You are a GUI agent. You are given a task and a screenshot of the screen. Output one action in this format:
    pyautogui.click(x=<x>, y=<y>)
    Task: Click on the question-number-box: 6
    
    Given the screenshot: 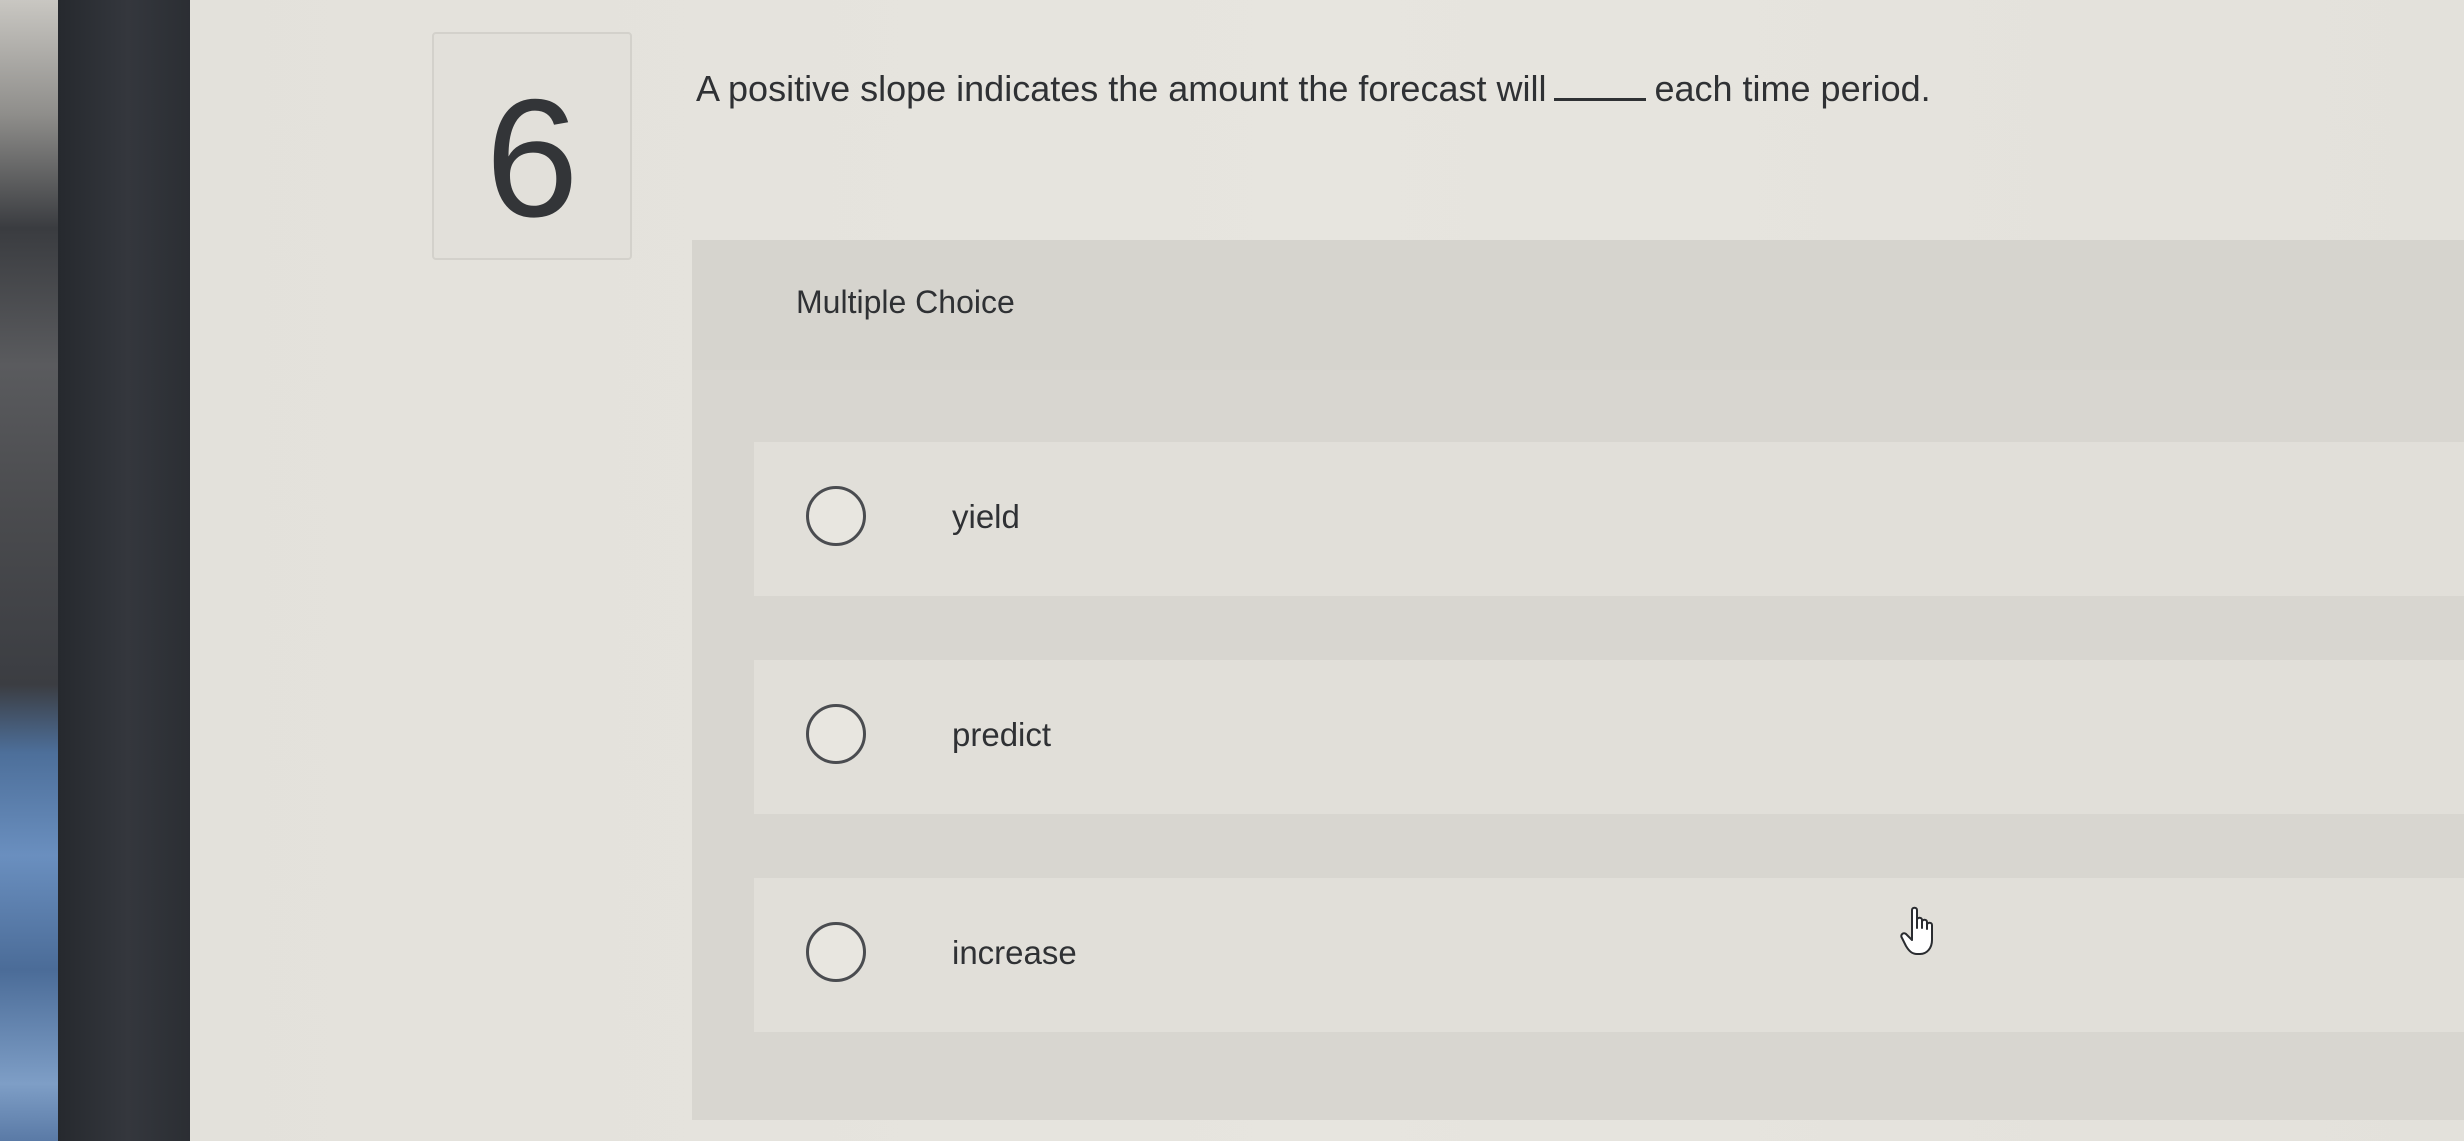 What is the action you would take?
    pyautogui.click(x=532, y=146)
    